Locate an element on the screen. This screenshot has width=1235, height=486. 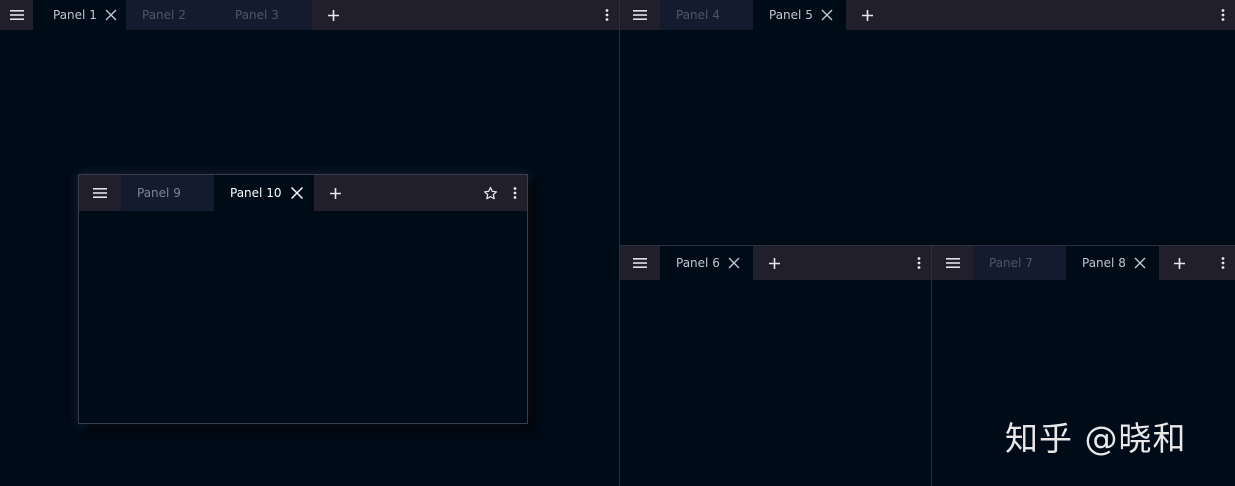
tab-panel-4: Panel 4 is located at coordinates (706, 15).